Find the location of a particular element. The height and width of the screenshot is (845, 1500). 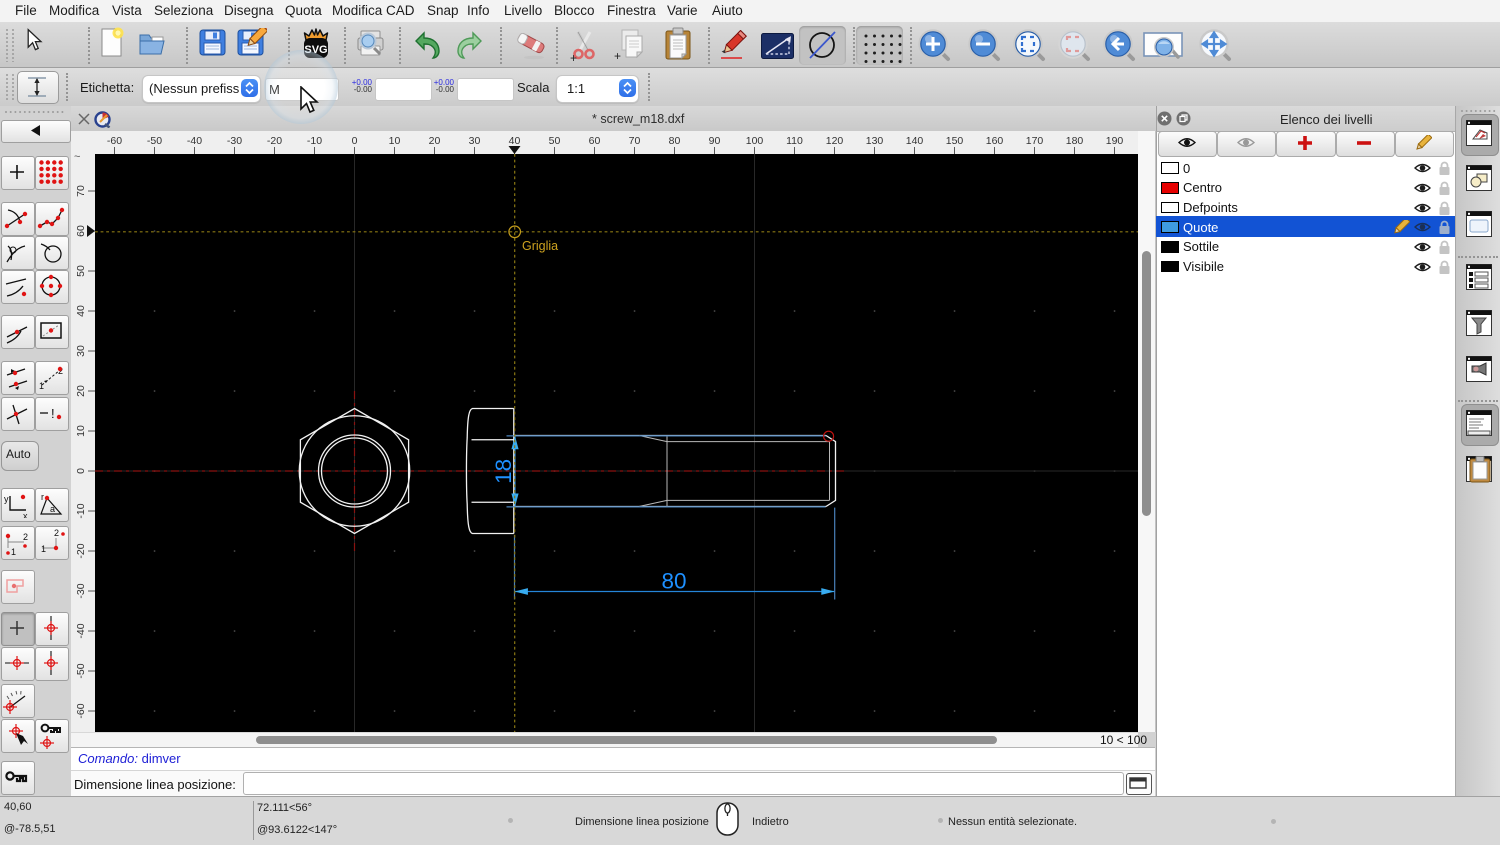

svg-text: 18 is located at coordinates (503, 471).